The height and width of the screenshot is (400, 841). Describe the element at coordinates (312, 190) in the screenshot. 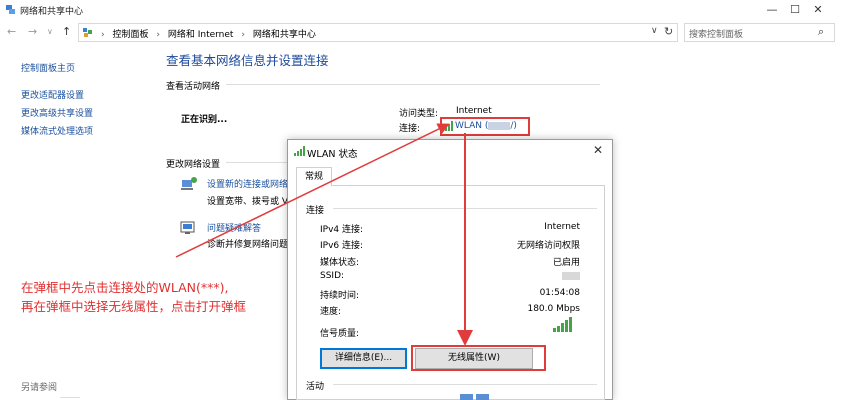

I see `arrow-to-wlan-link` at that location.